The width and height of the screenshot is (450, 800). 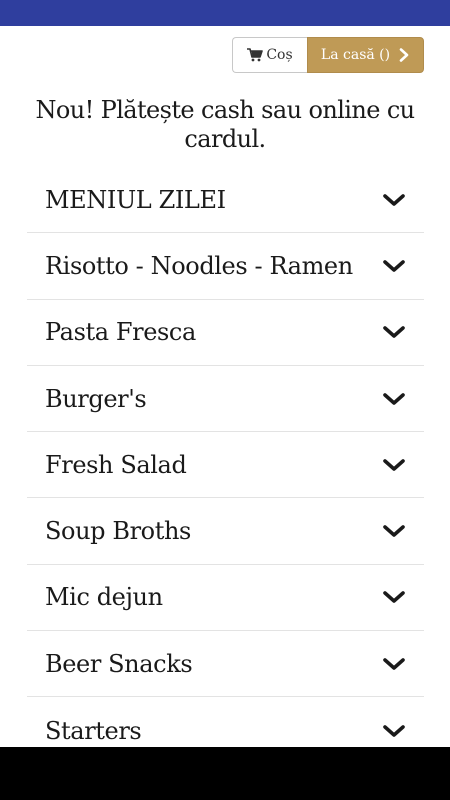 I want to click on cart-button: Coș, so click(x=269, y=55).